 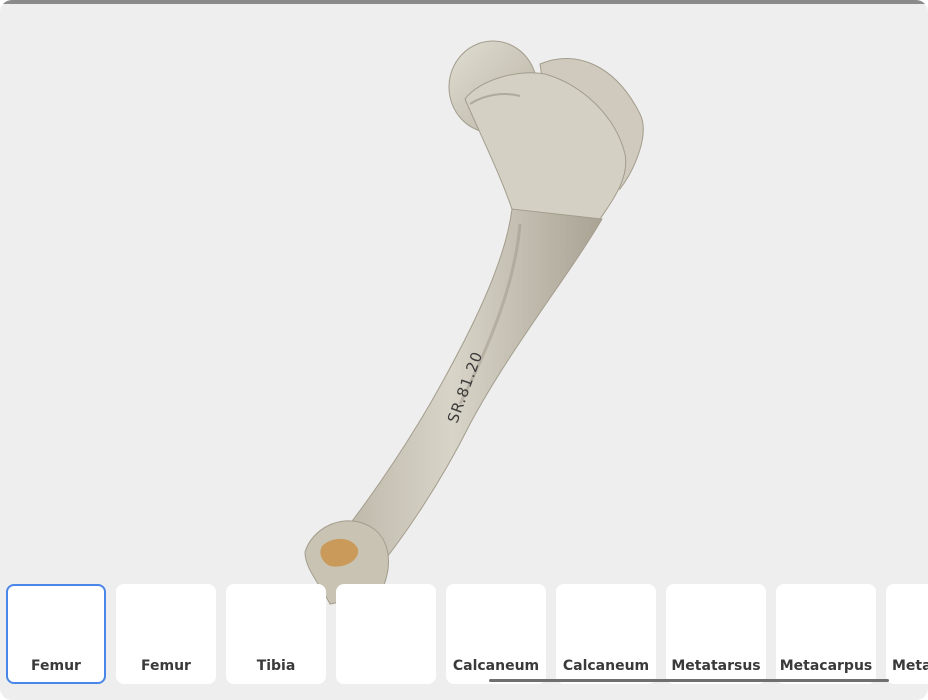 I want to click on thumbnail-tibia: Tibia, so click(x=276, y=634).